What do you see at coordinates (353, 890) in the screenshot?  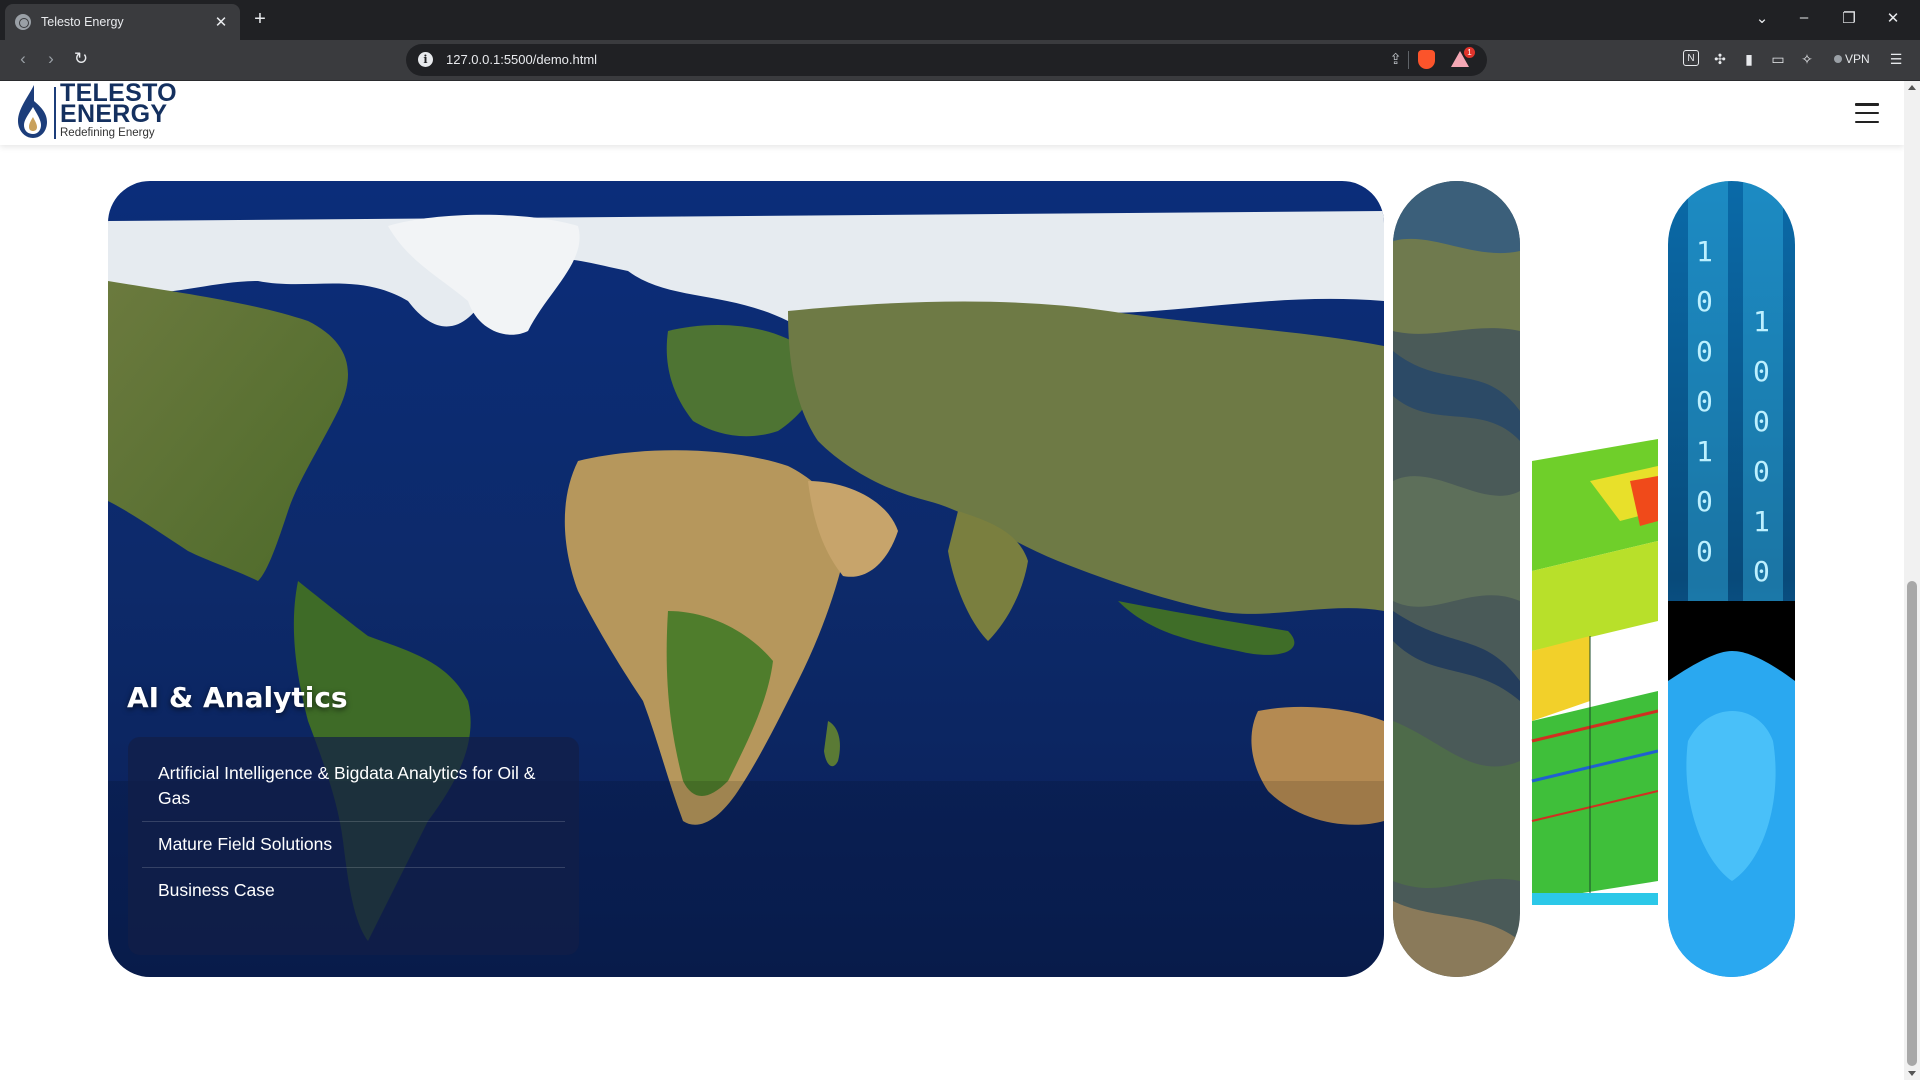 I see `menu-item-business-case: Business Case` at bounding box center [353, 890].